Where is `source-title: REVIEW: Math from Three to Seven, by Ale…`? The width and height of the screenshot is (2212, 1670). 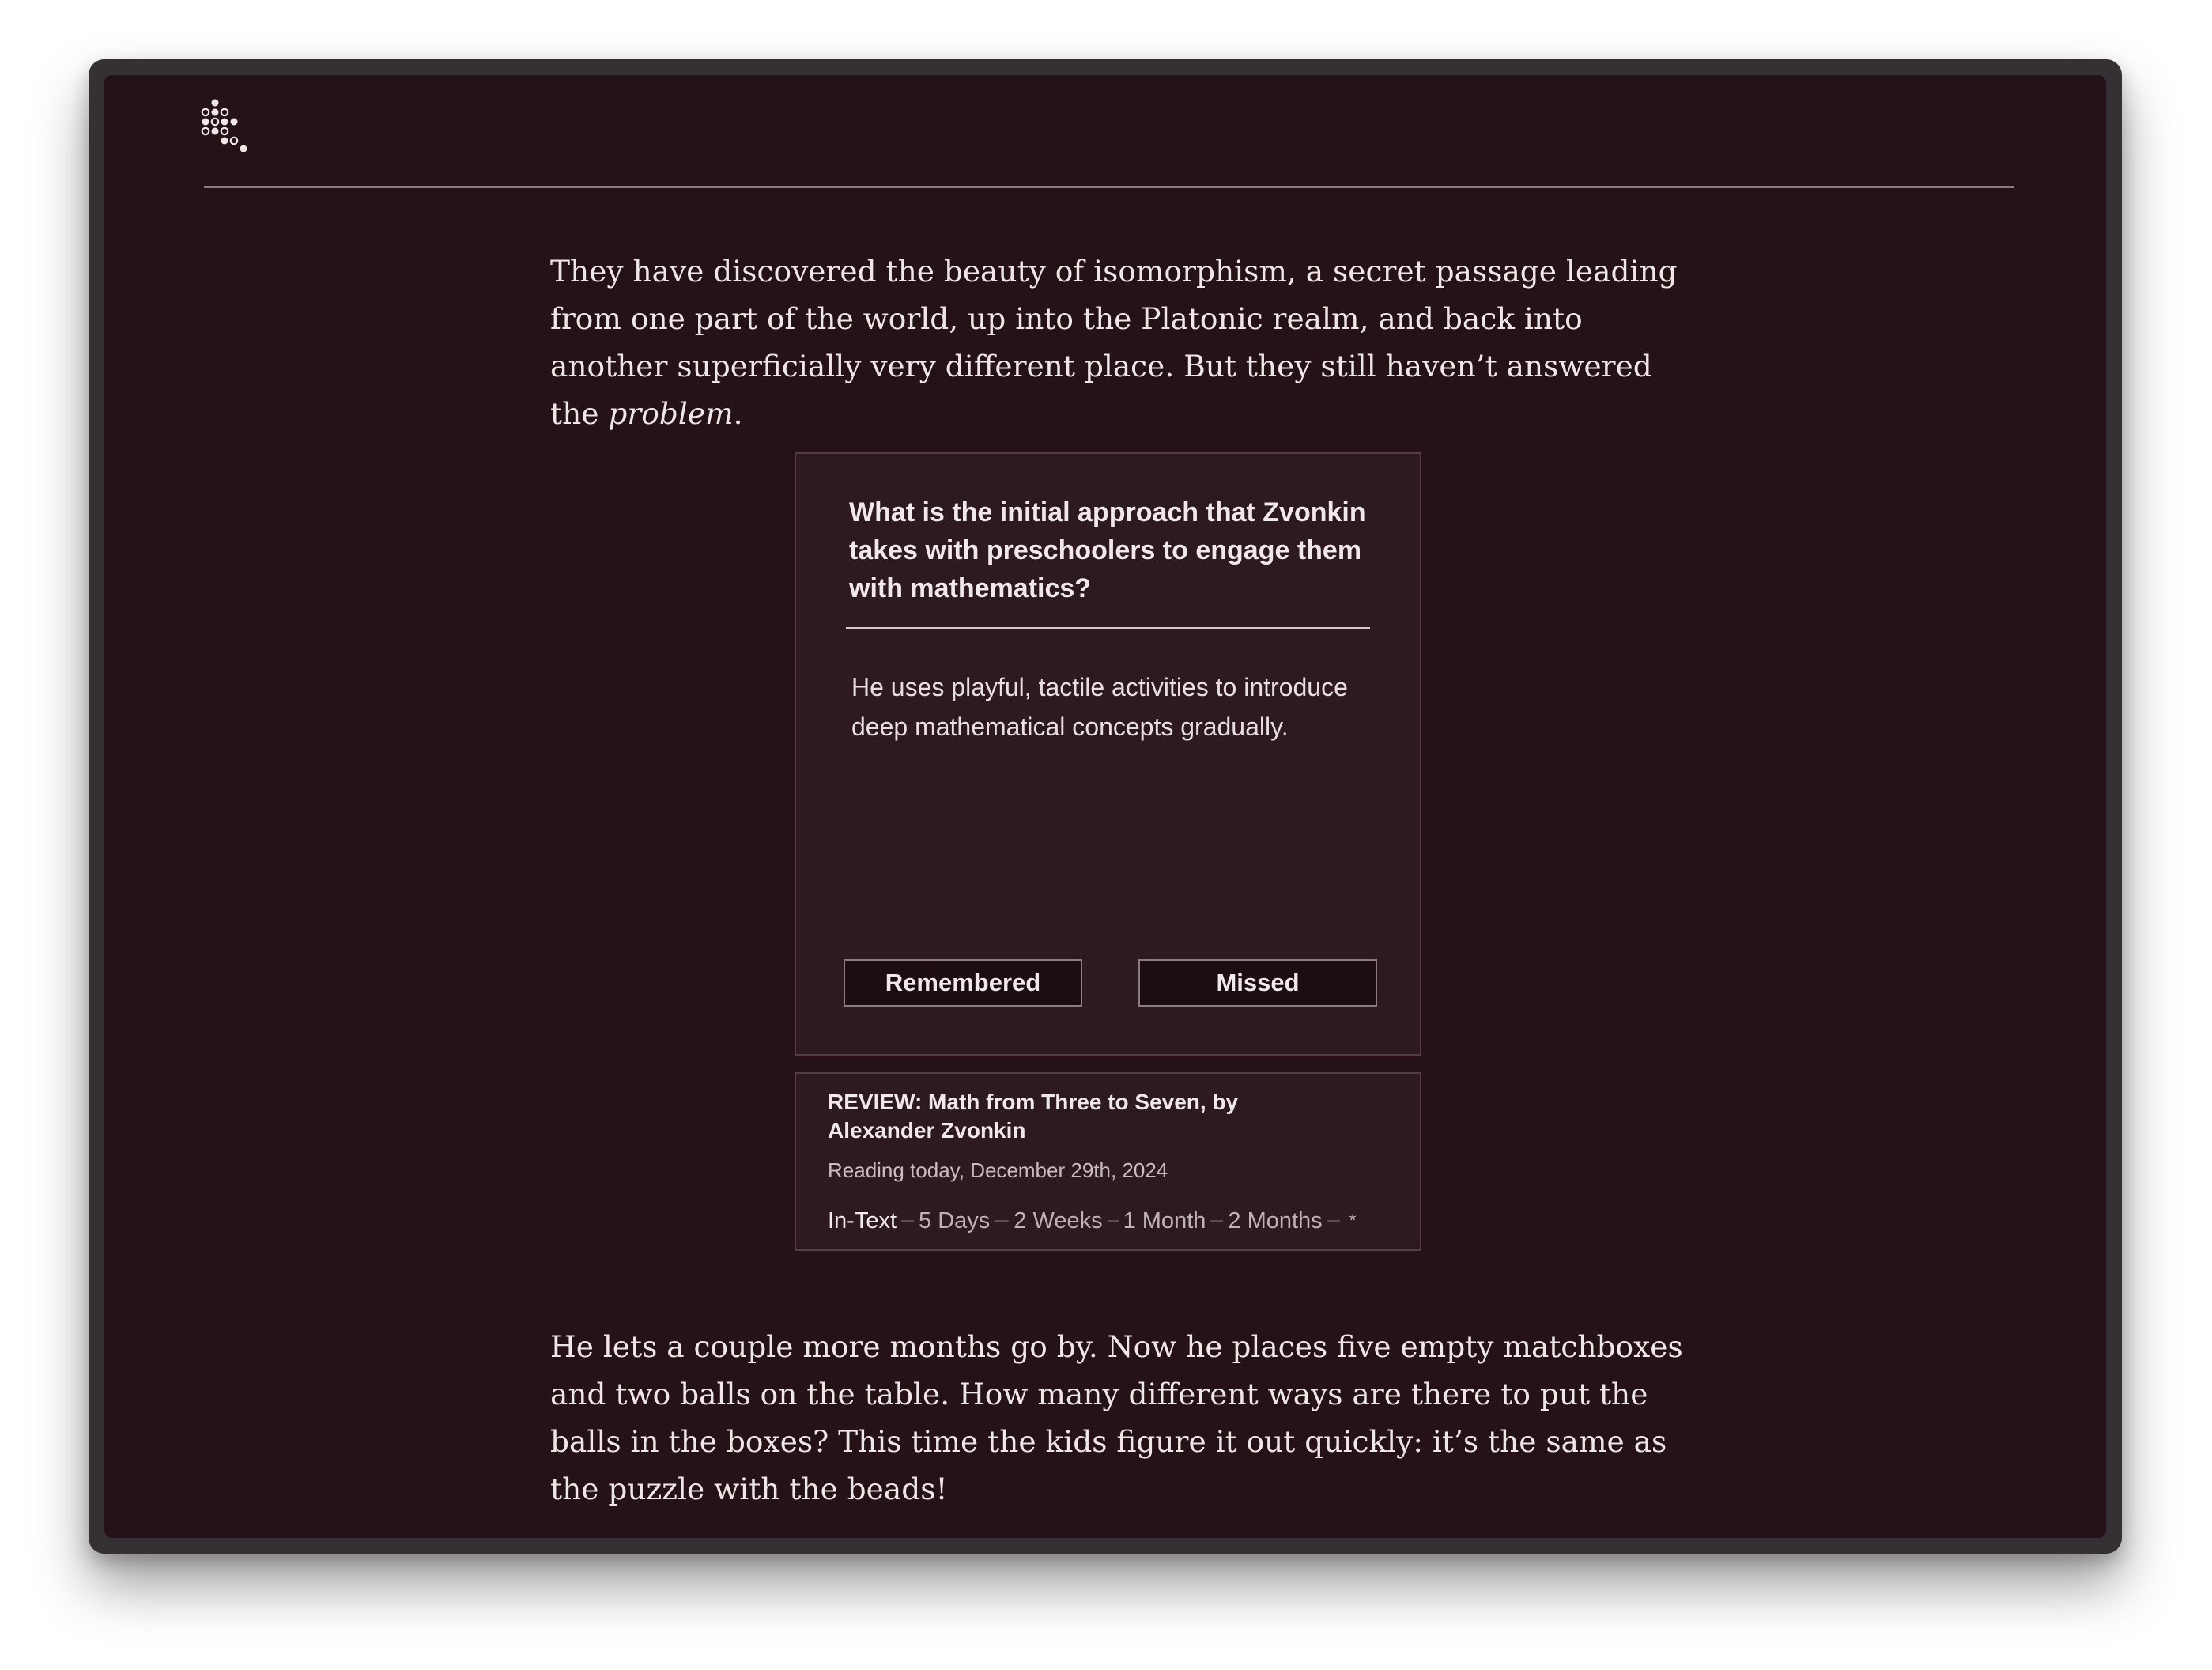
source-title: REVIEW: Math from Three to Seven, by Ale… is located at coordinates (1081, 1116).